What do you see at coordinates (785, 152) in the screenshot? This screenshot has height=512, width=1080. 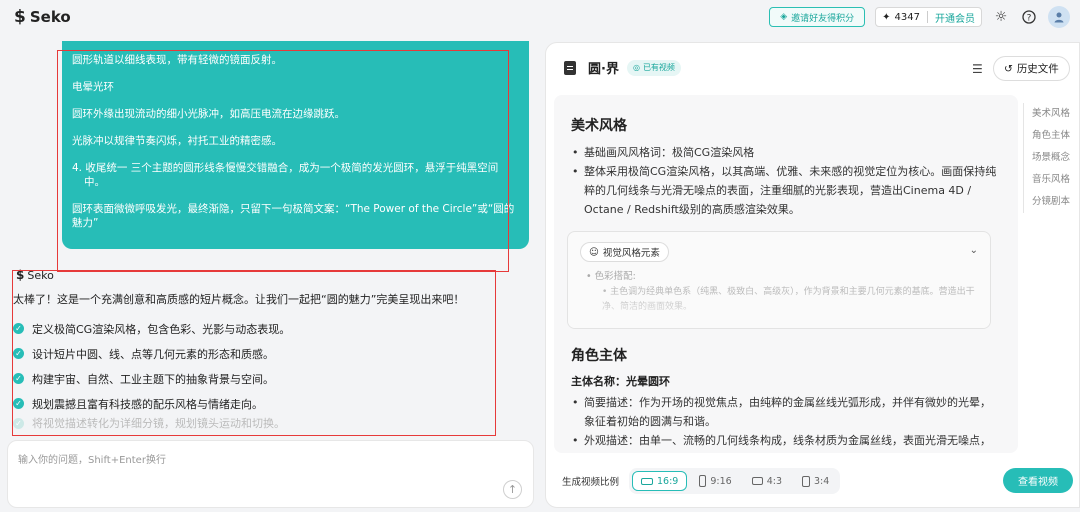 I see `list-item: 基础画风风格词：极简CG渲染风格` at bounding box center [785, 152].